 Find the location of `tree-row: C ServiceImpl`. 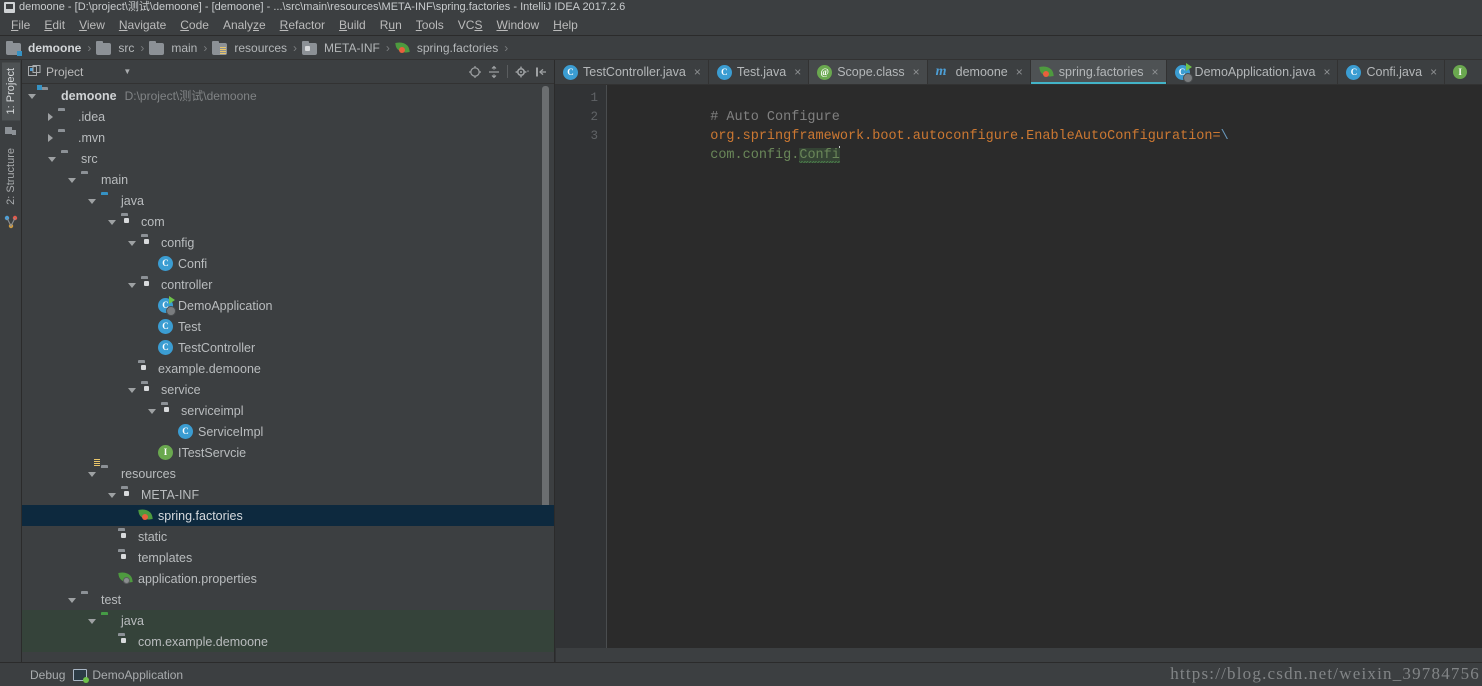

tree-row: C ServiceImpl is located at coordinates (288, 431).